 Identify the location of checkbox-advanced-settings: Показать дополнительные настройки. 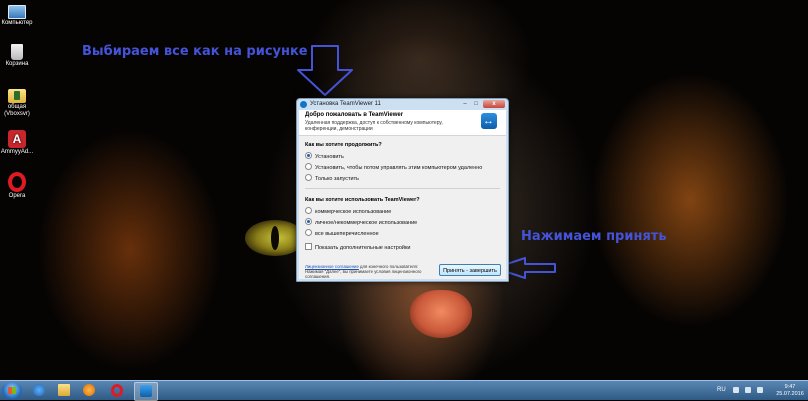
(357, 247).